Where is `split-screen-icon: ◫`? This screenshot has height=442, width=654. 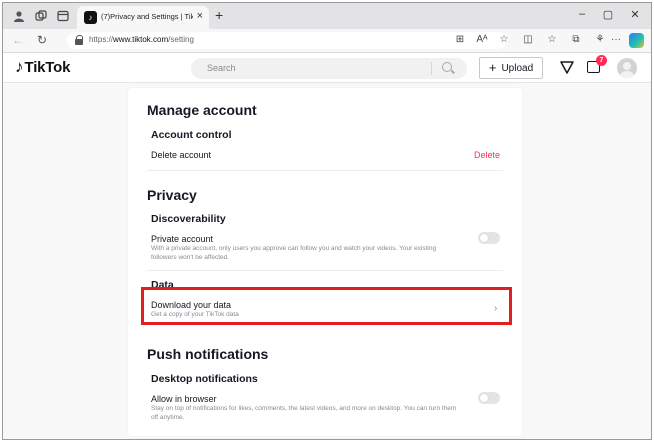
split-screen-icon: ◫ is located at coordinates (528, 39).